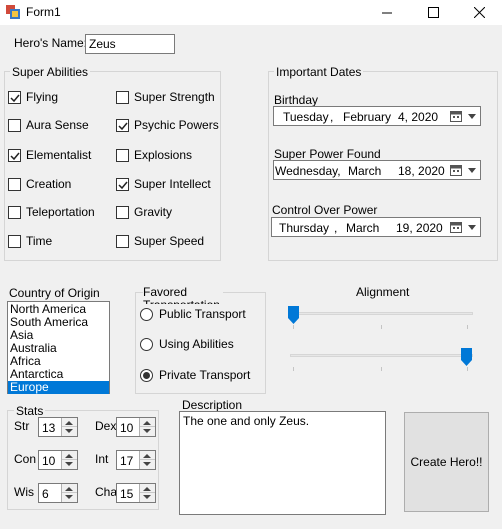 The height and width of the screenshot is (529, 502). I want to click on super-power-found-label: Super Power Found, so click(327, 154).